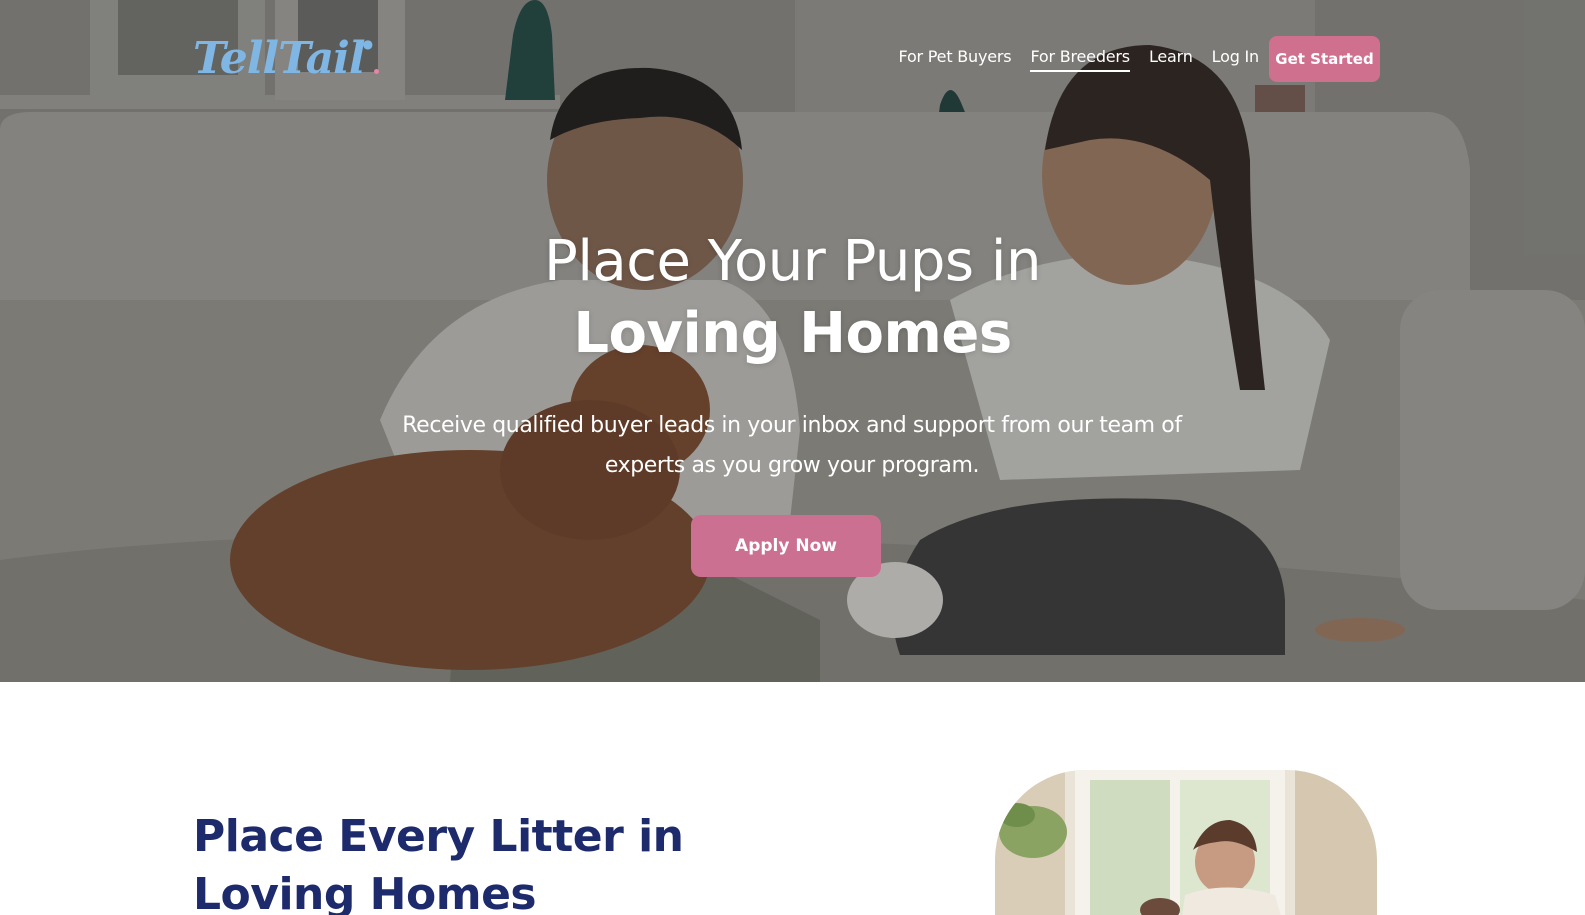 The image size is (1585, 915). Describe the element at coordinates (1080, 59) in the screenshot. I see `nav-link-for-breeders: For Breeders` at that location.